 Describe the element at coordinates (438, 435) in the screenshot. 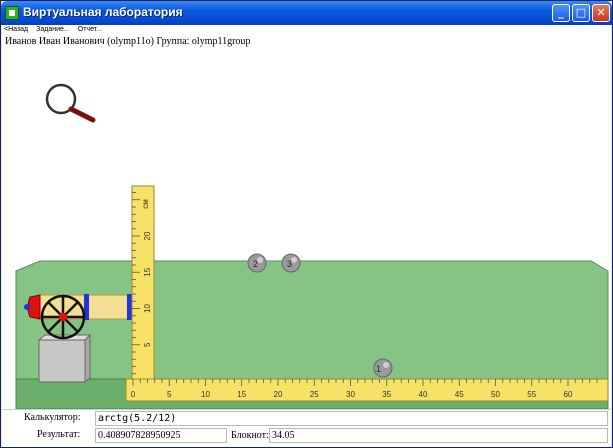

I see `notepad-input: 34.05` at that location.